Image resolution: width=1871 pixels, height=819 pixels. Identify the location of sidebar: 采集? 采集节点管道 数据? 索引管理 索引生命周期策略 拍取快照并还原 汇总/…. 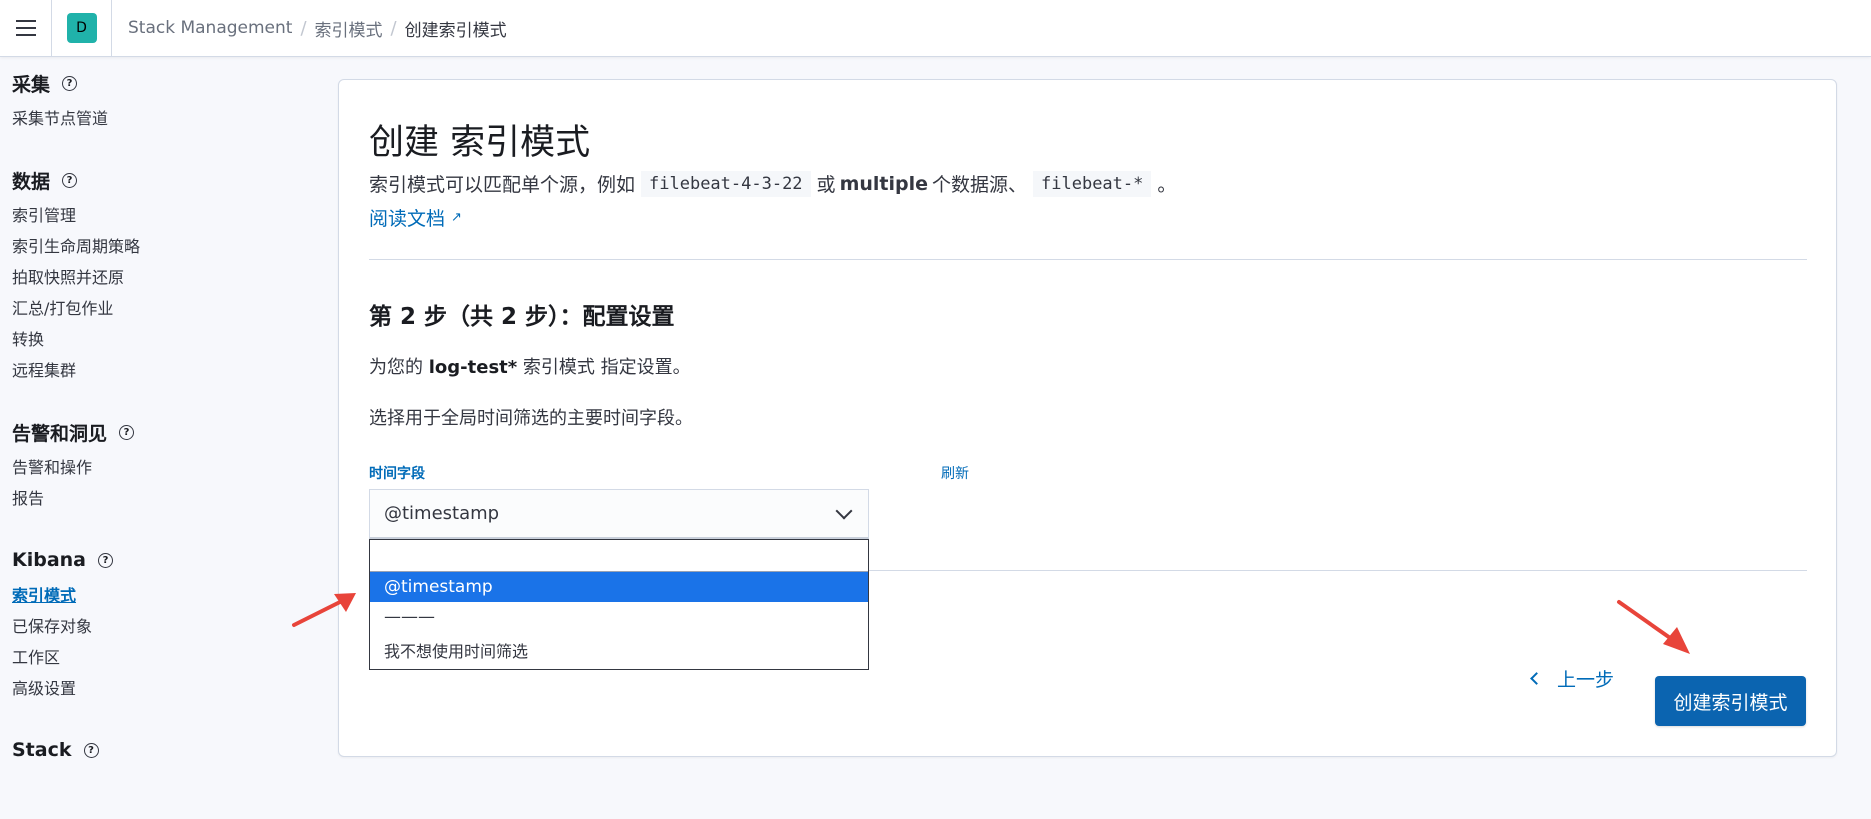
(162, 412).